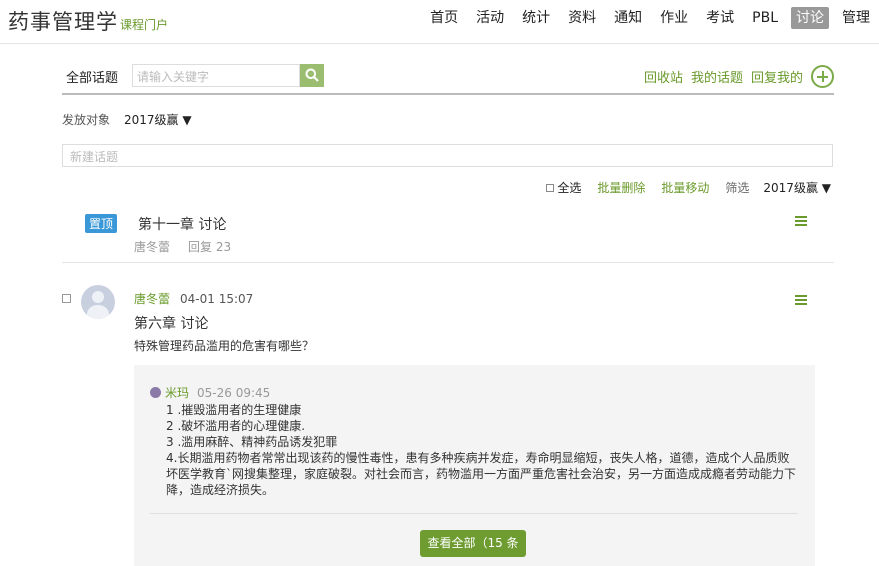 The height and width of the screenshot is (566, 879). I want to click on select-all-label: 全选, so click(569, 188).